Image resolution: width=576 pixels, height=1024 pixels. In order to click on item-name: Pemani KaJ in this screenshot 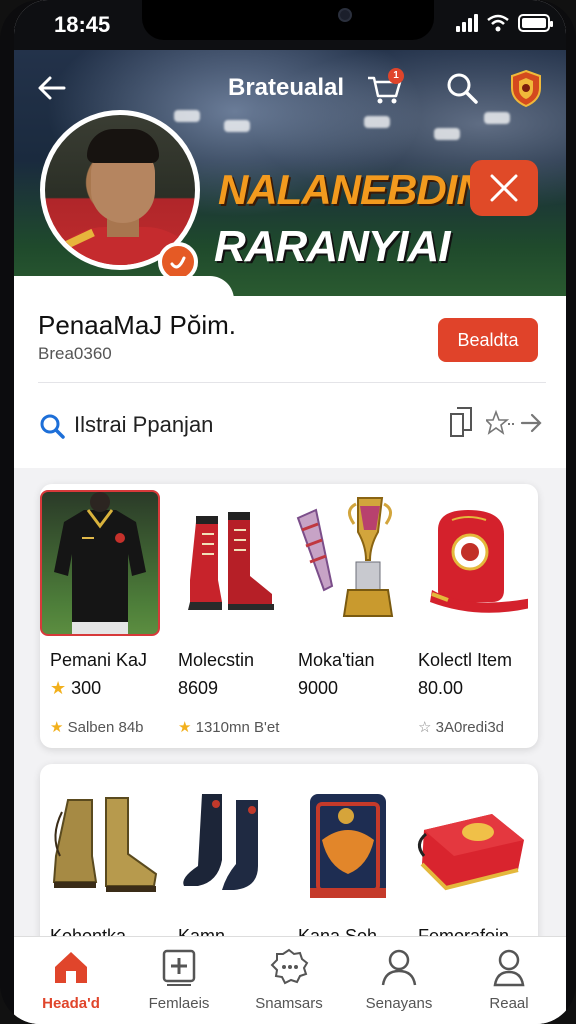, I will do `click(99, 660)`.